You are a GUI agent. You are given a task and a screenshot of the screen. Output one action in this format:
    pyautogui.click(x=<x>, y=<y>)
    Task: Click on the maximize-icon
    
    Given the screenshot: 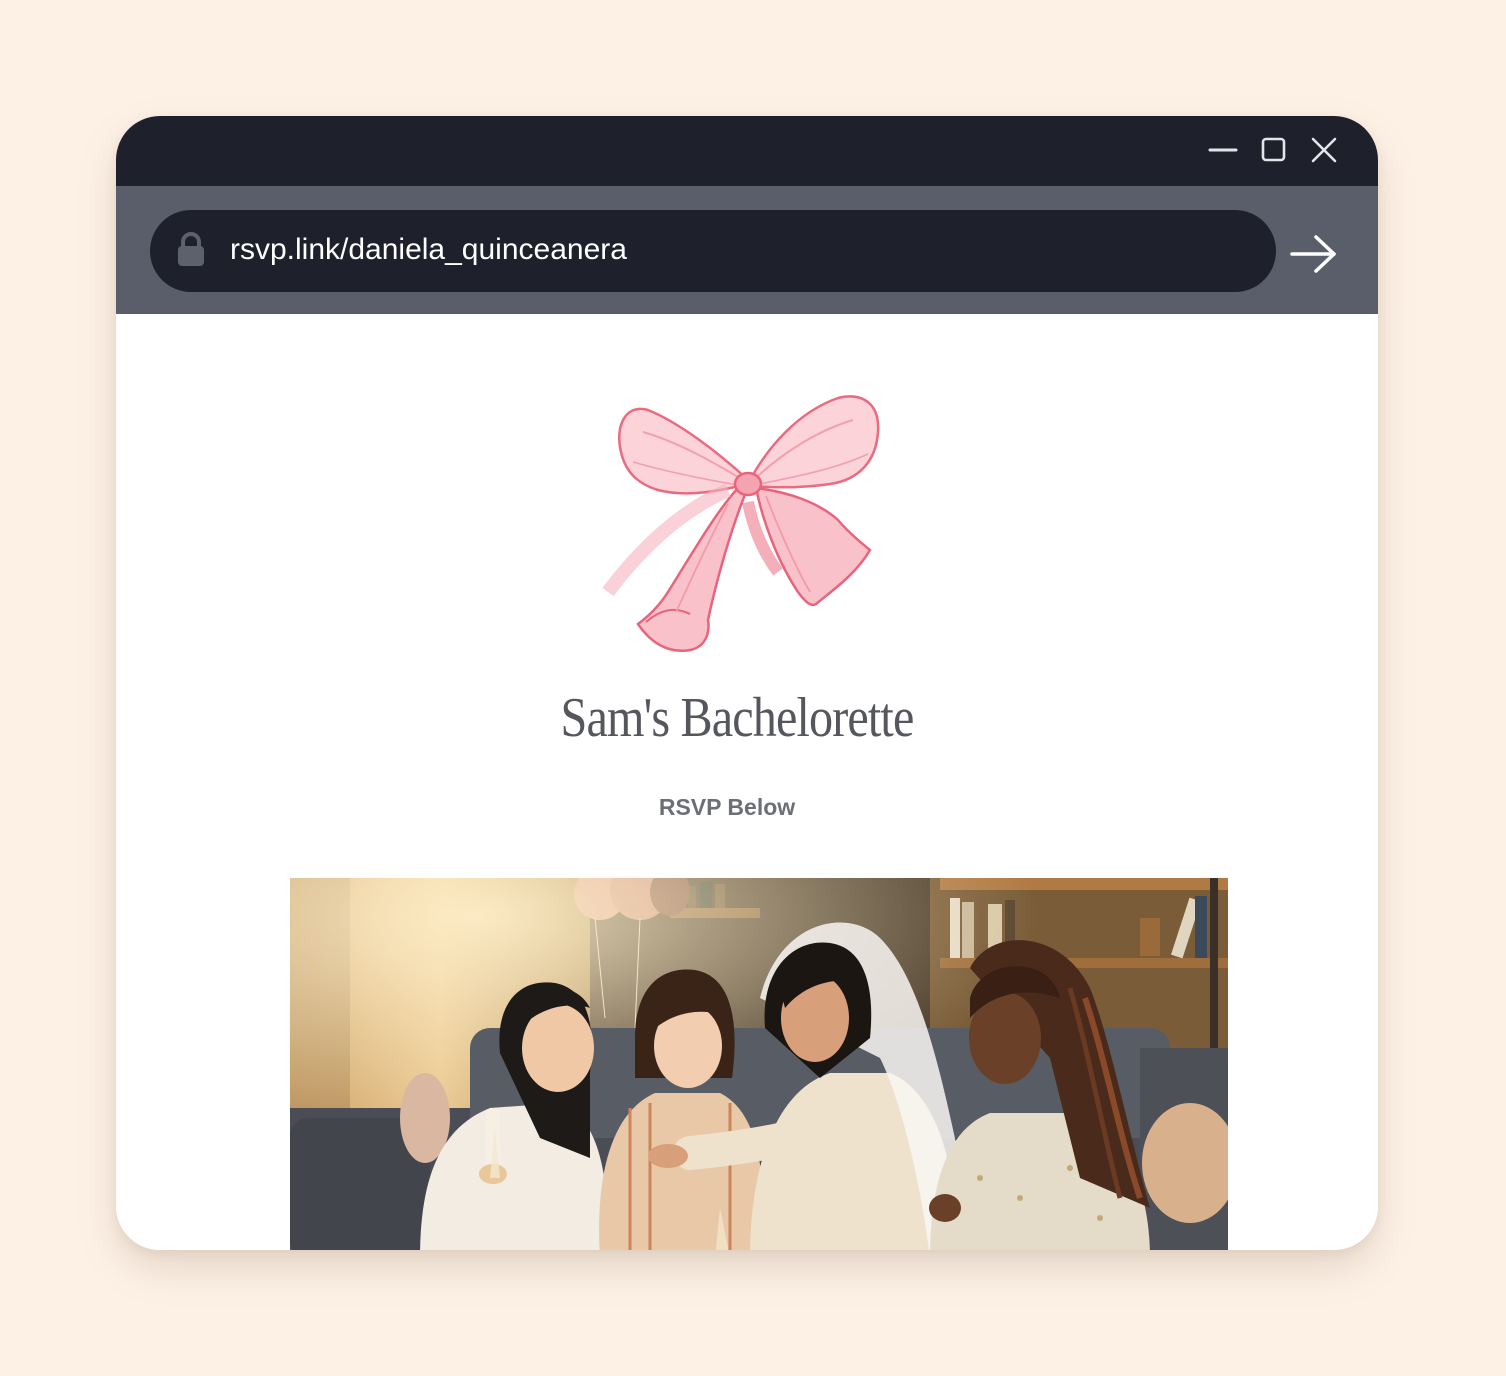 What is the action you would take?
    pyautogui.click(x=1274, y=151)
    